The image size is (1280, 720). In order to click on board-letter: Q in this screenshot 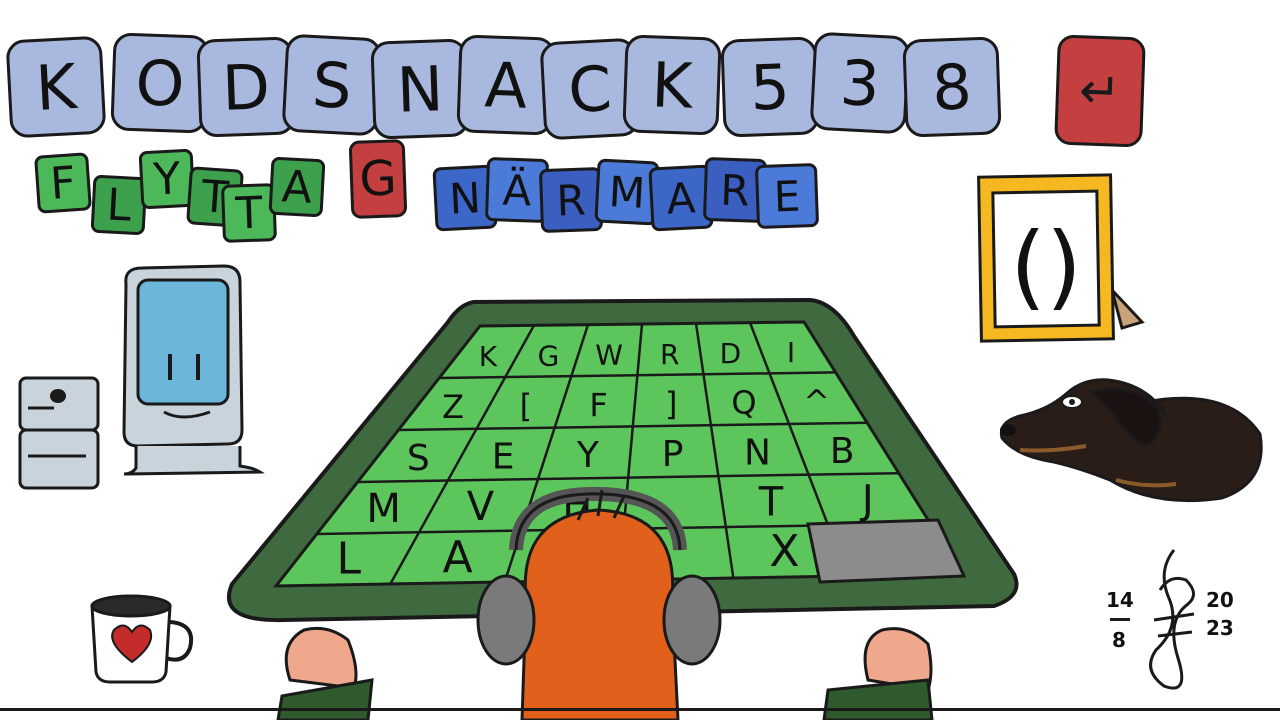, I will do `click(743, 403)`.